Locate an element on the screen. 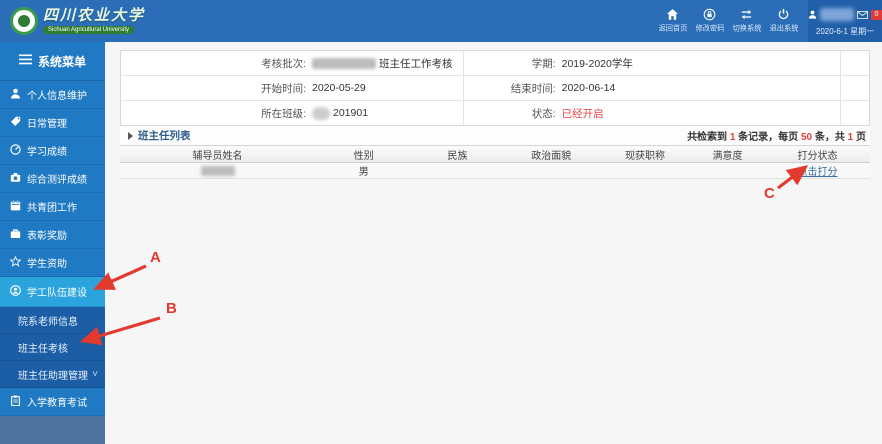 The width and height of the screenshot is (882, 444). briefcase-icon is located at coordinates (15, 235).